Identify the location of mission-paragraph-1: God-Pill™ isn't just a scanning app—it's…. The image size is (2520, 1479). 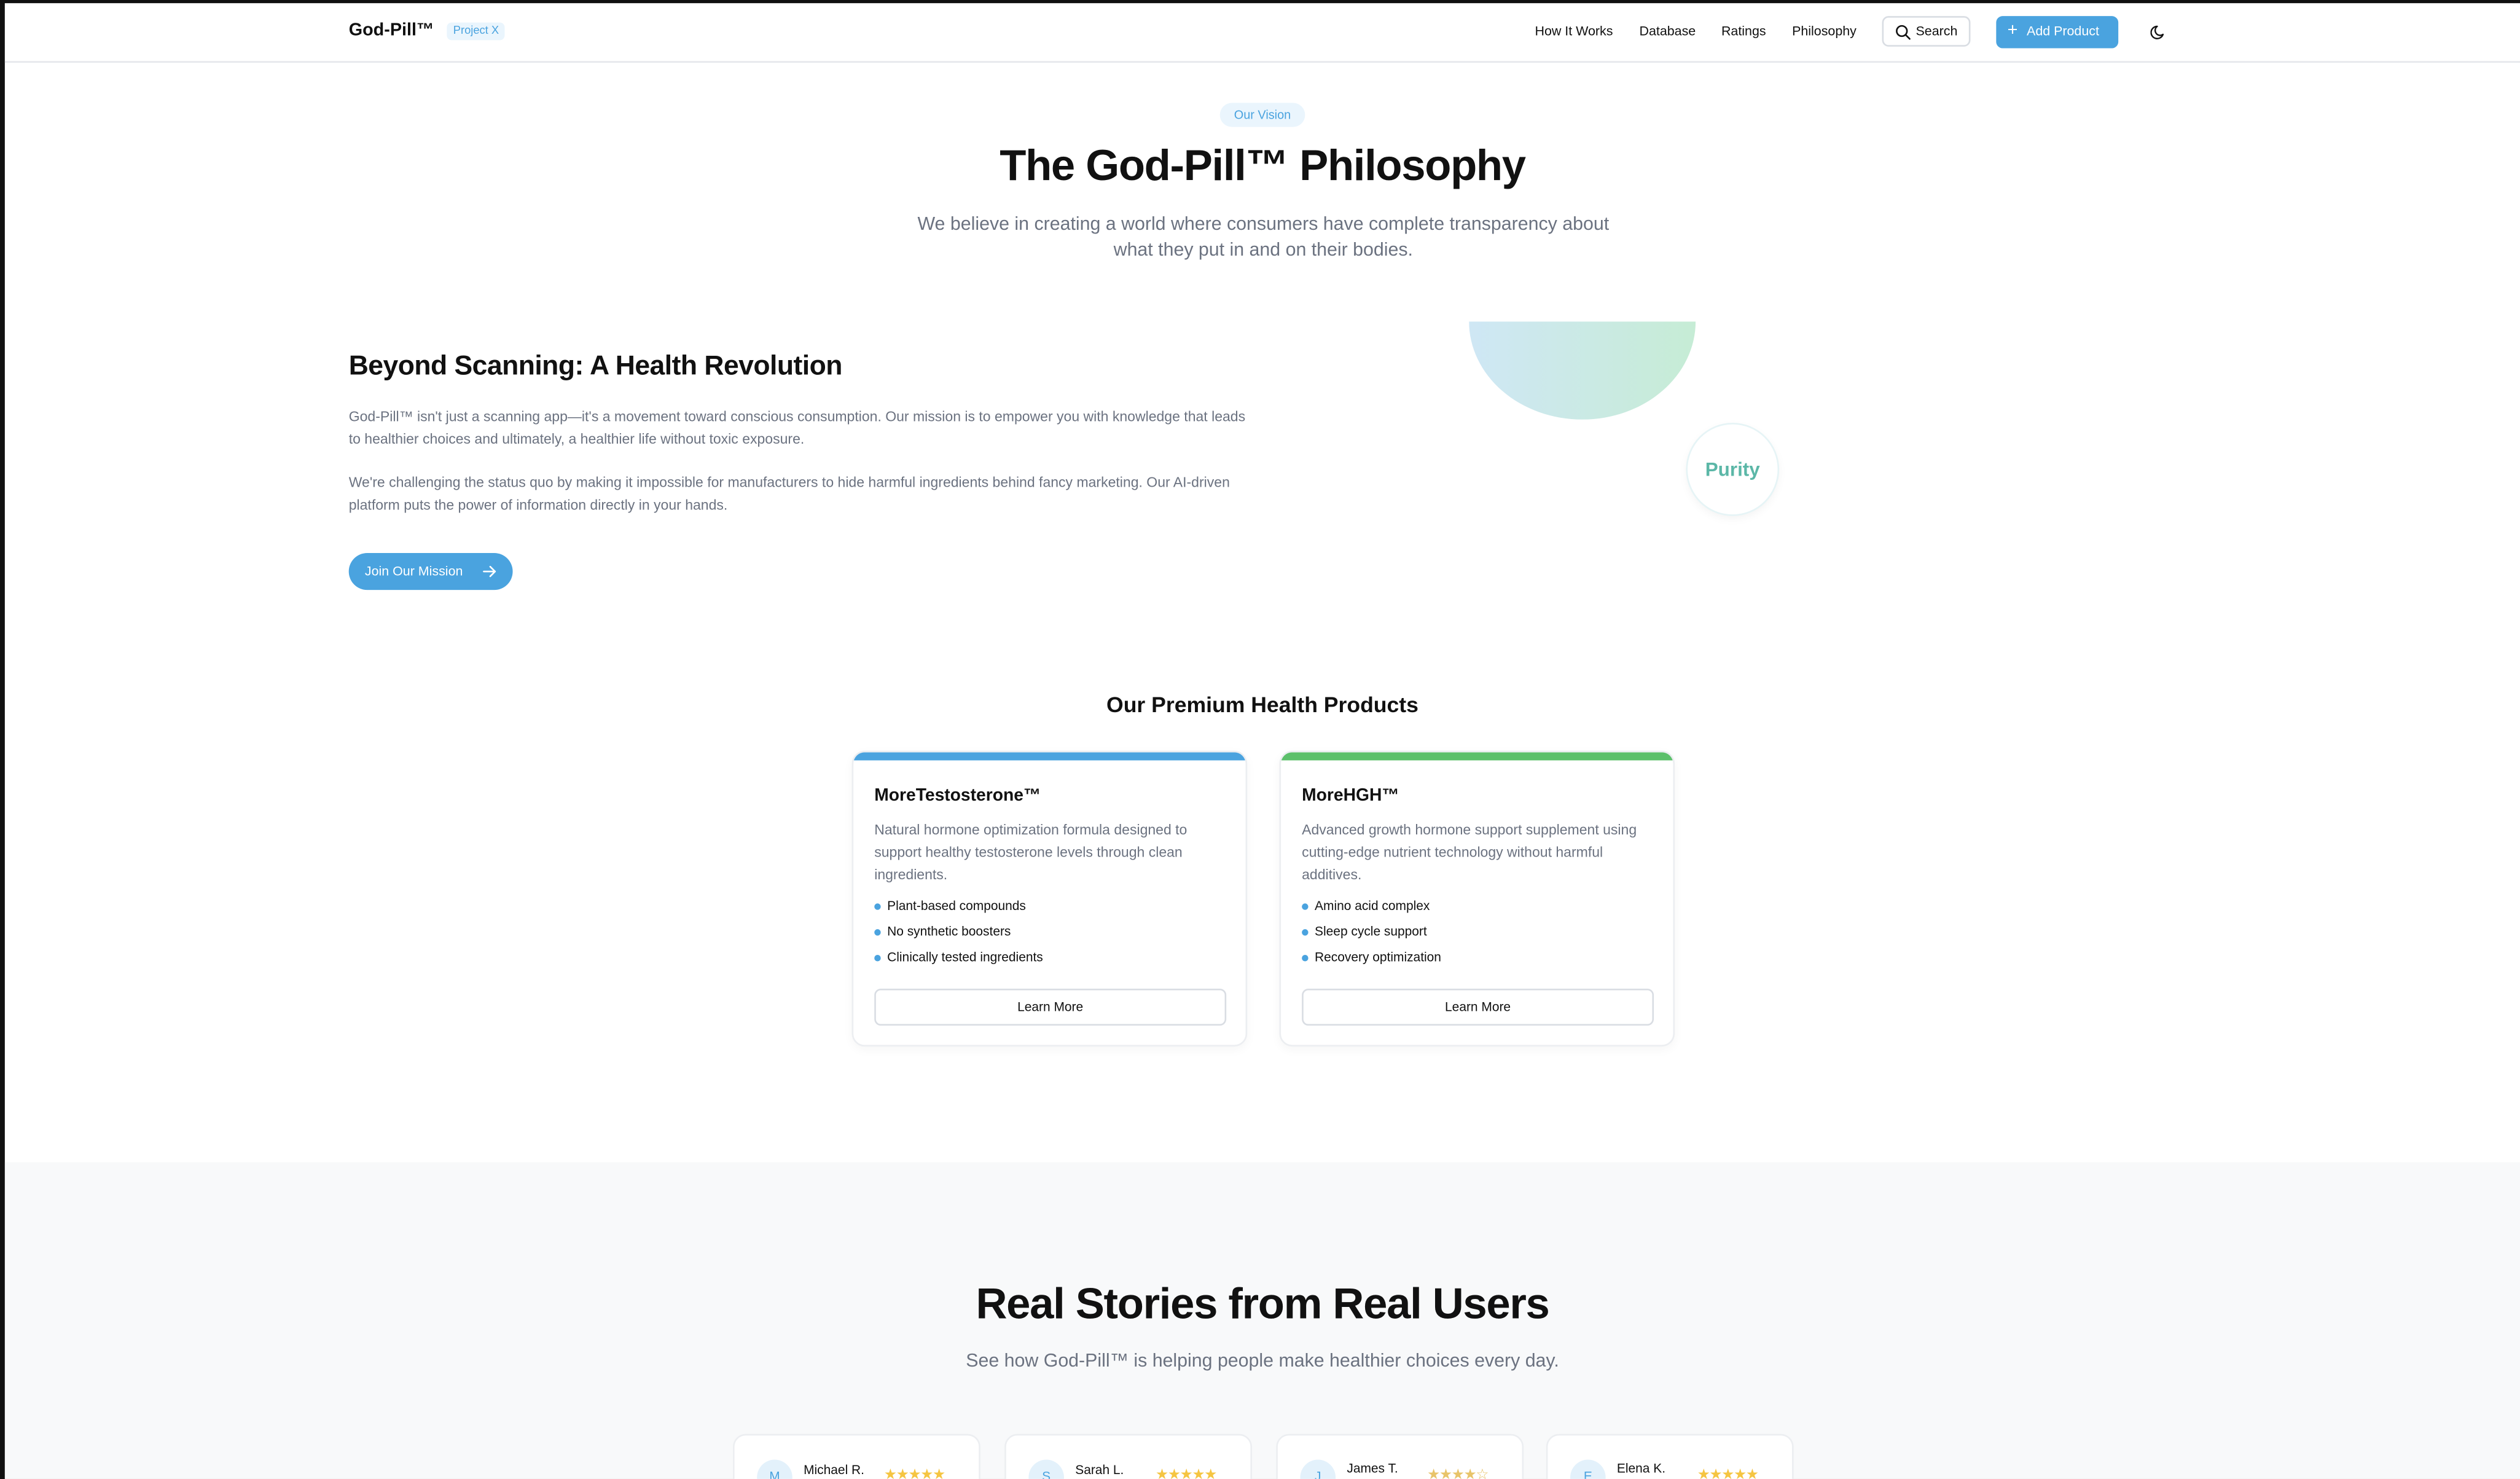
(797, 427).